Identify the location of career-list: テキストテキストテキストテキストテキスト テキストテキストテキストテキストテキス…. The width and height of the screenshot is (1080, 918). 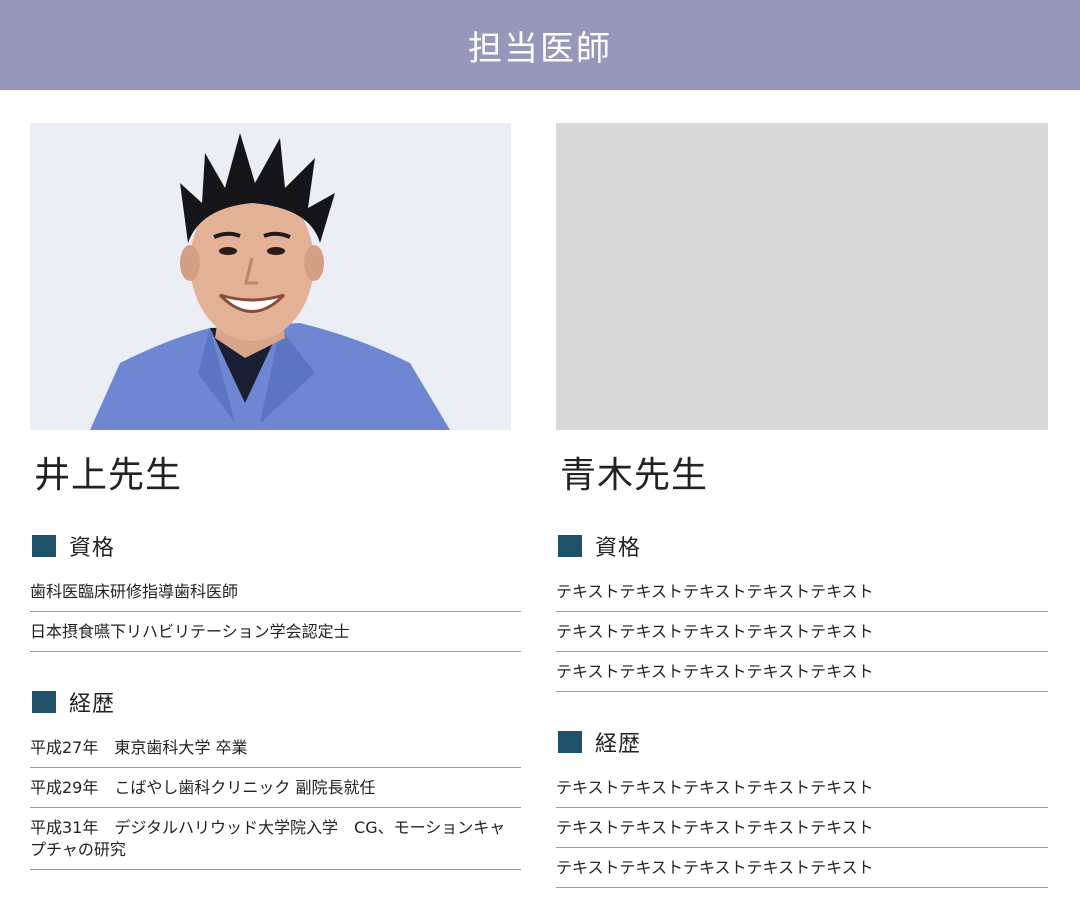
(802, 828).